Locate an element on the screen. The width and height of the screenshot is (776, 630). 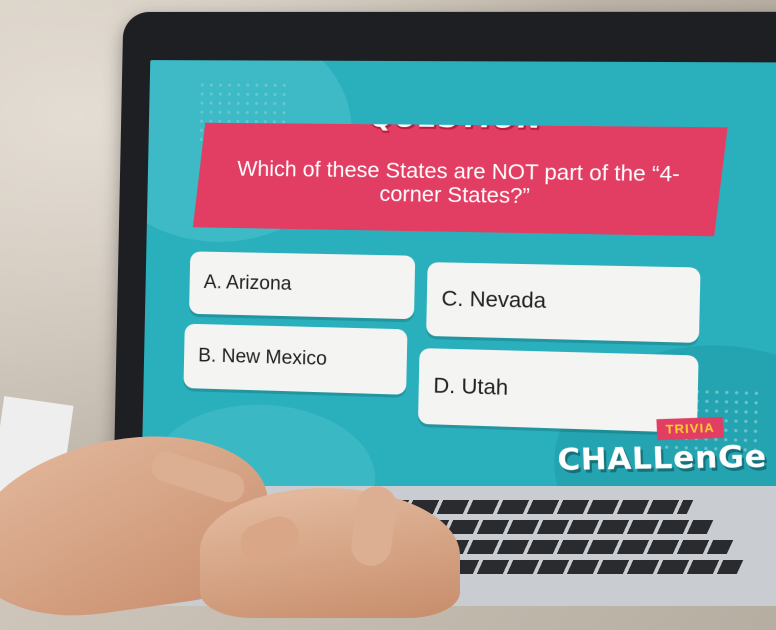
answer-option-a: A. Arizona is located at coordinates (302, 285).